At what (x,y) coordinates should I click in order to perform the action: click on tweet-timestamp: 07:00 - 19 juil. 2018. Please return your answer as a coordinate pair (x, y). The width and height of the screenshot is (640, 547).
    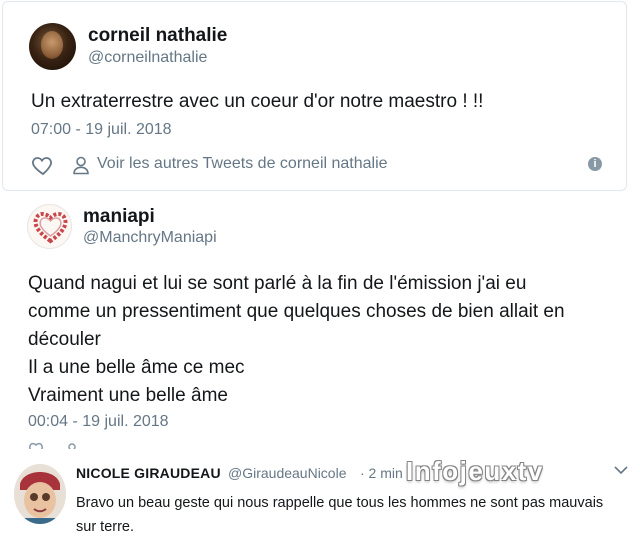
    Looking at the image, I should click on (101, 130).